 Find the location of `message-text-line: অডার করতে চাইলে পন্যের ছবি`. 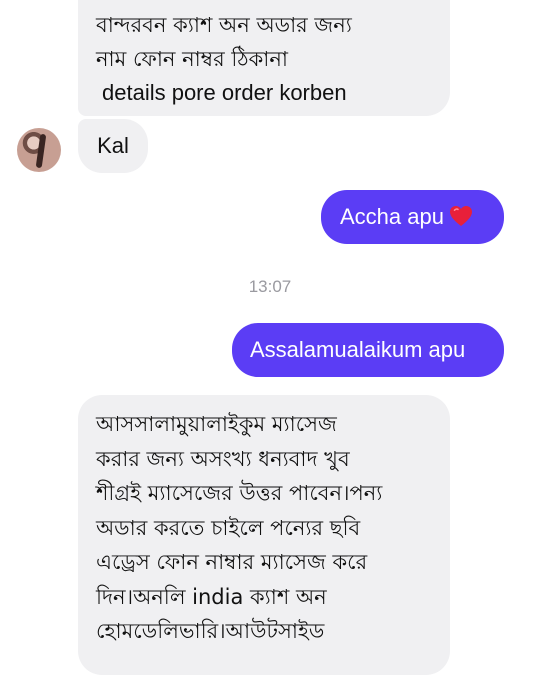

message-text-line: অডার করতে চাইলে পন্যের ছবি is located at coordinates (228, 527).